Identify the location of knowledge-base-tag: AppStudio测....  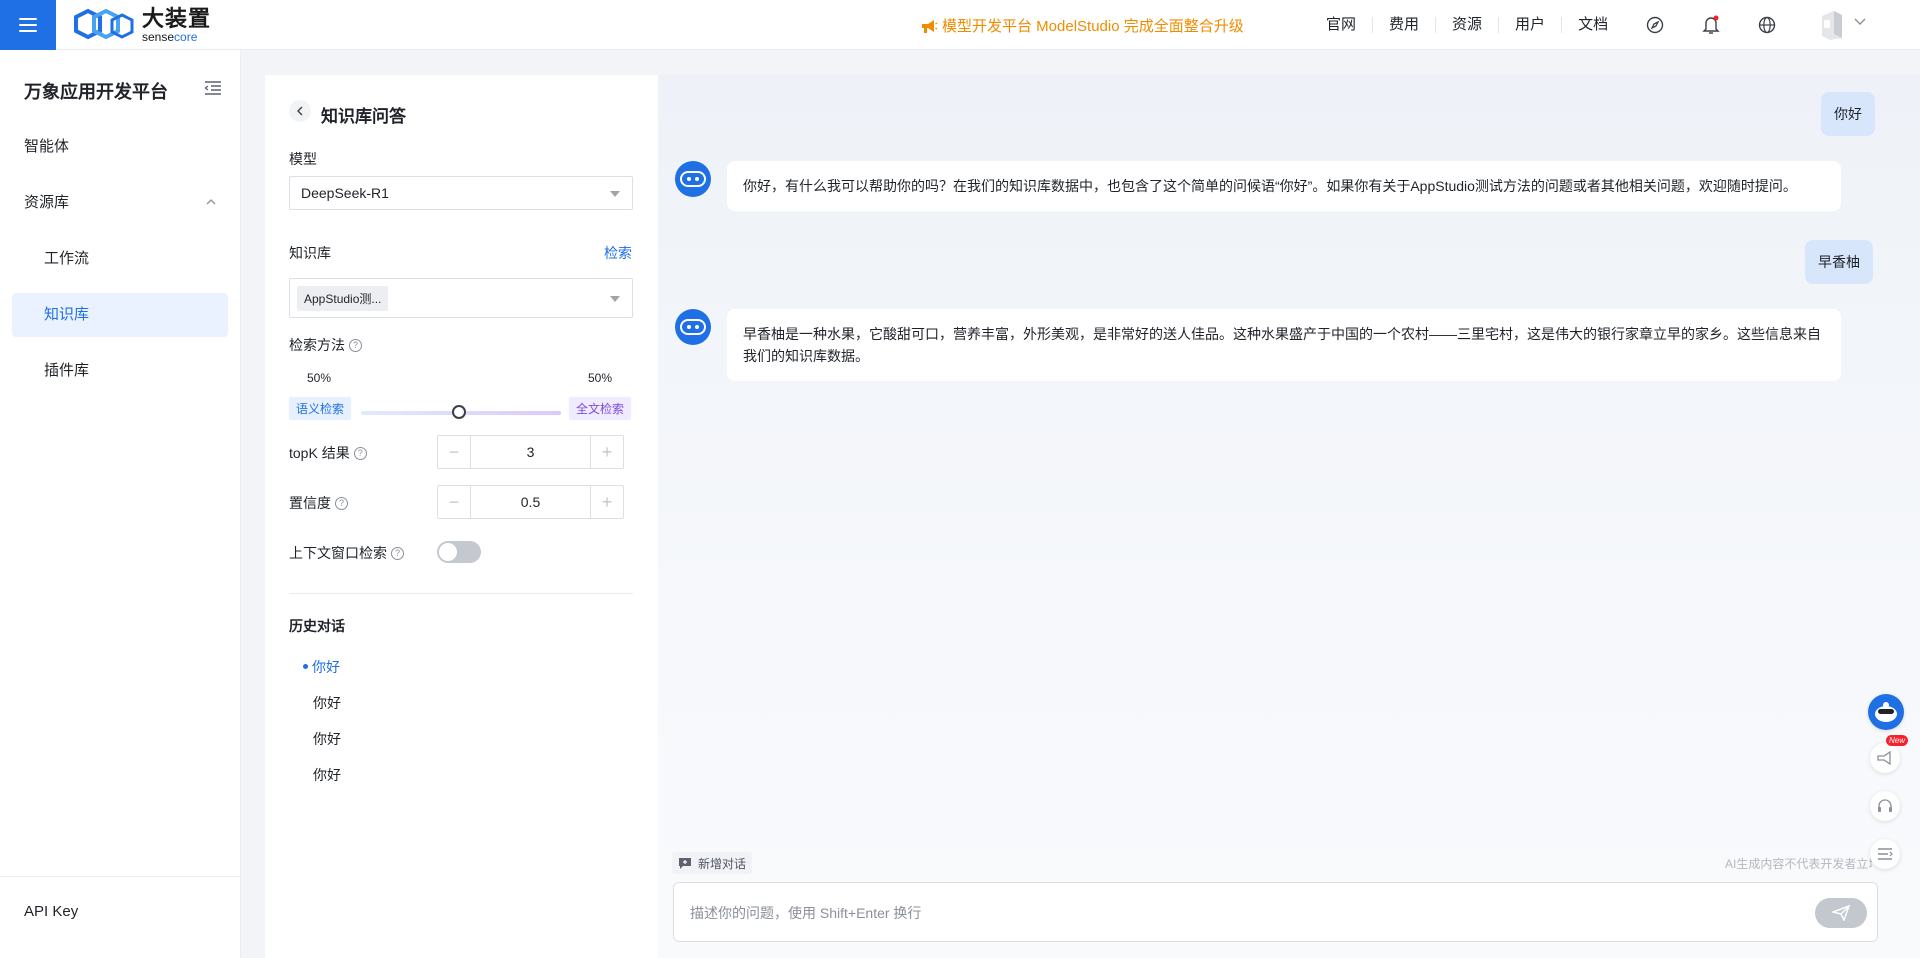
(343, 298).